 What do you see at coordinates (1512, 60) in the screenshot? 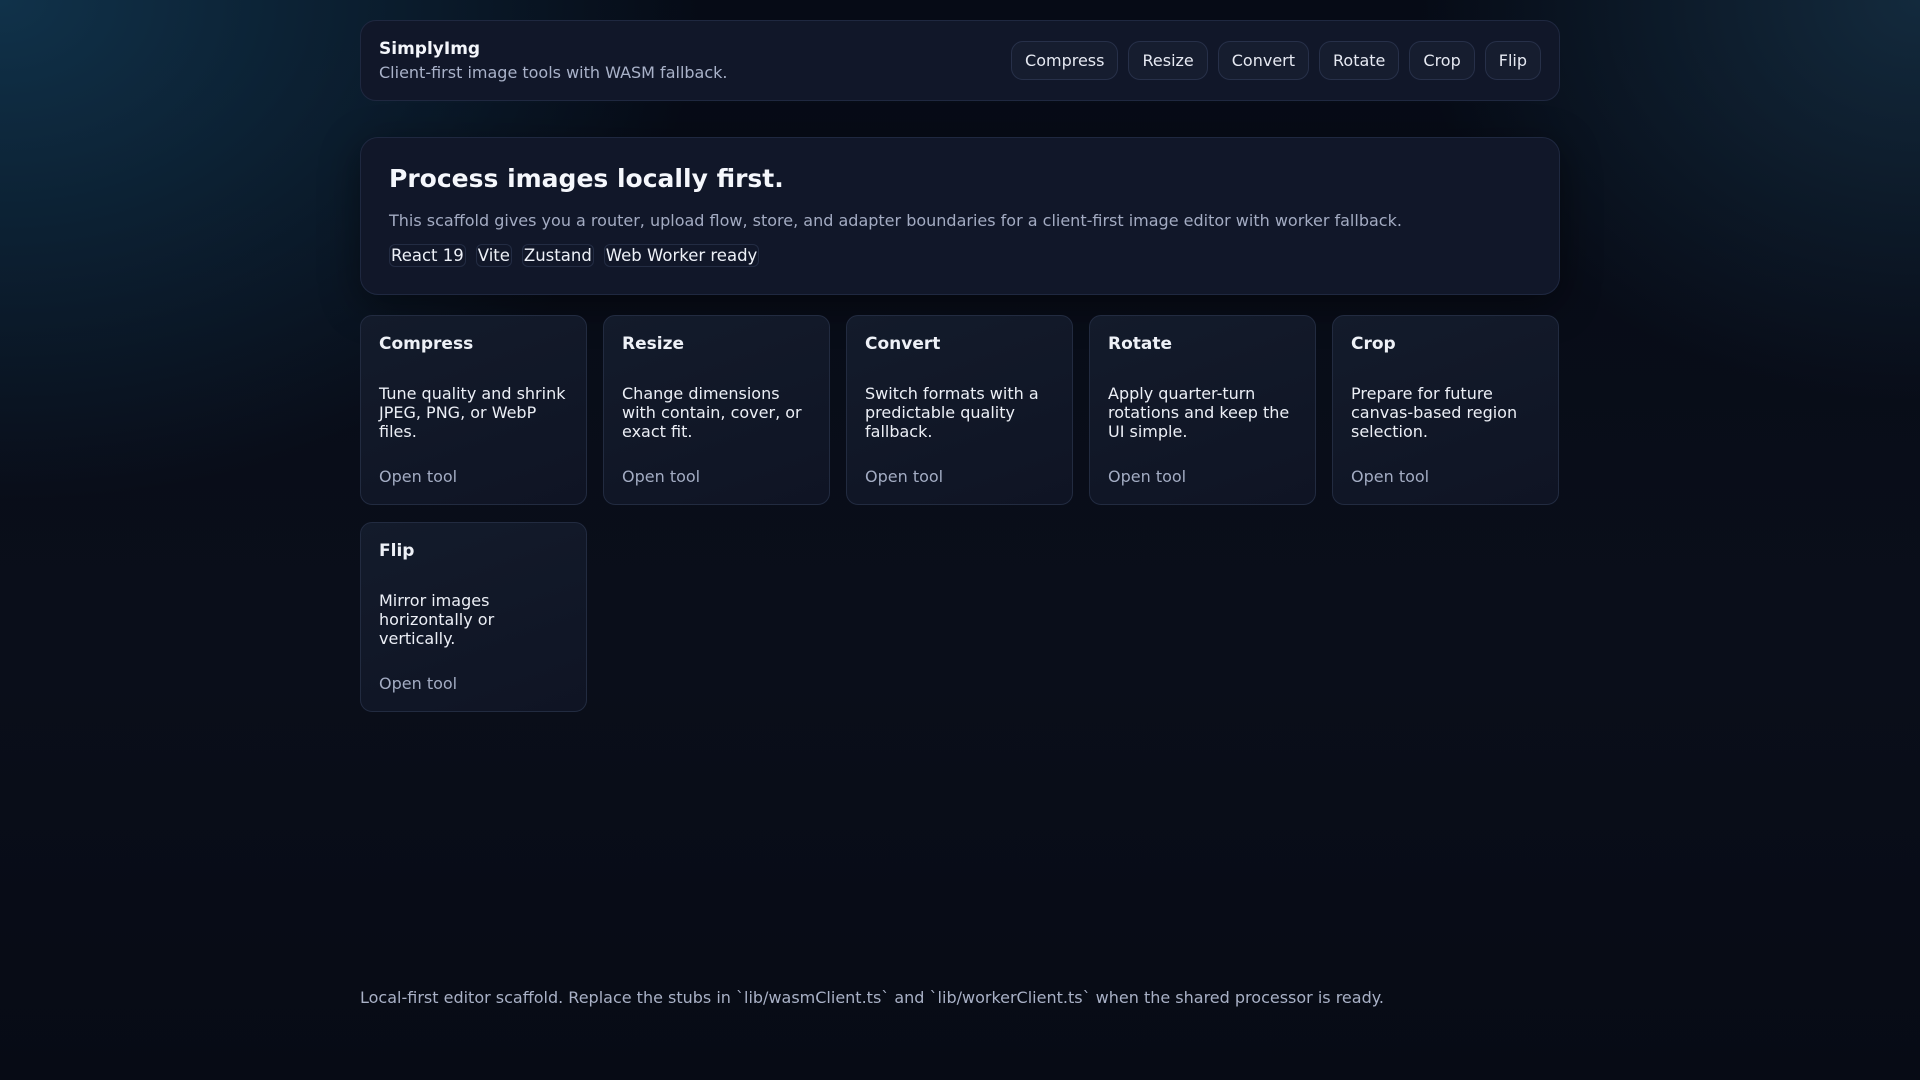
I see `nav-flip: Flip` at bounding box center [1512, 60].